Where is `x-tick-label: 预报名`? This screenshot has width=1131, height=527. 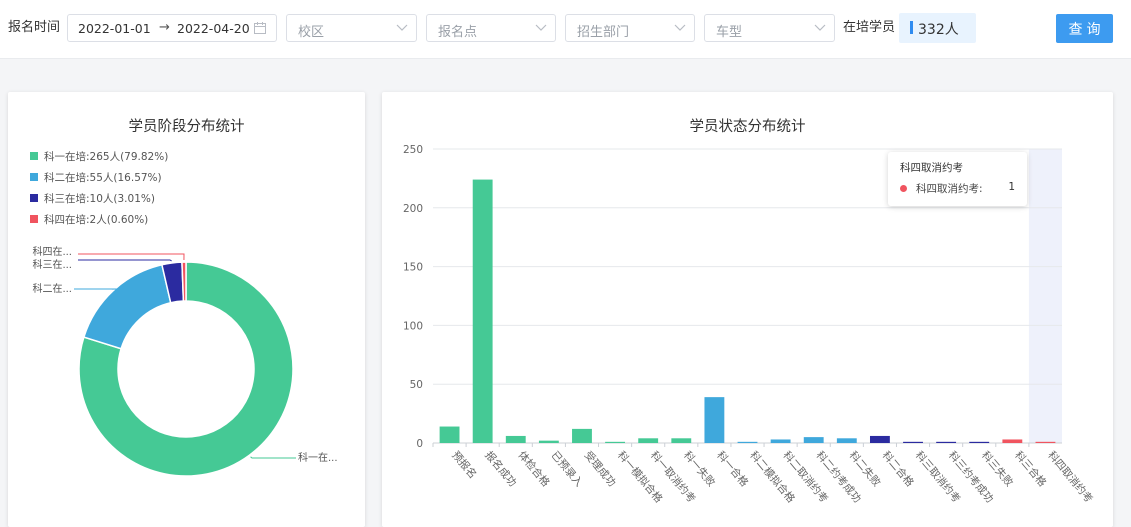
x-tick-label: 预报名 is located at coordinates (464, 465).